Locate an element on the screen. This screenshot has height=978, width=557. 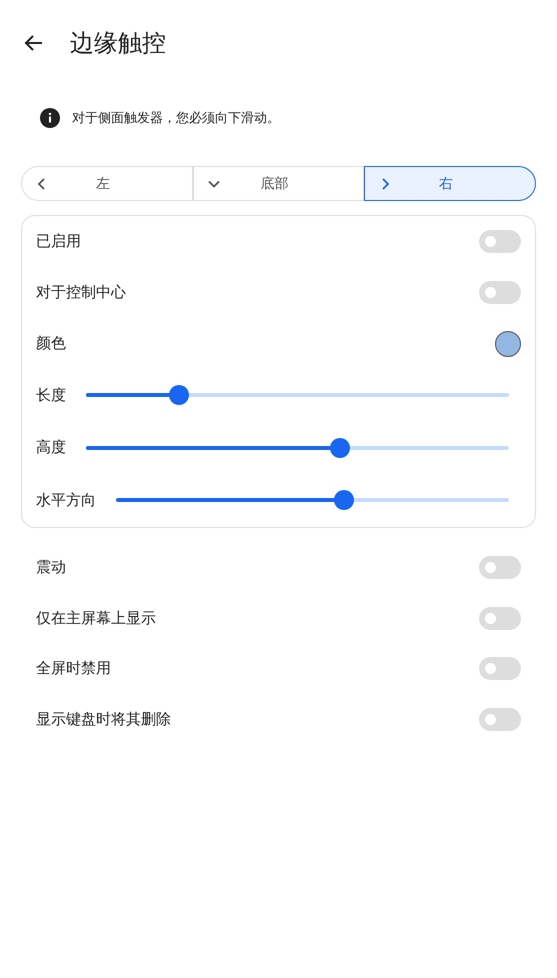
setting-label: 已启用 is located at coordinates (58, 241).